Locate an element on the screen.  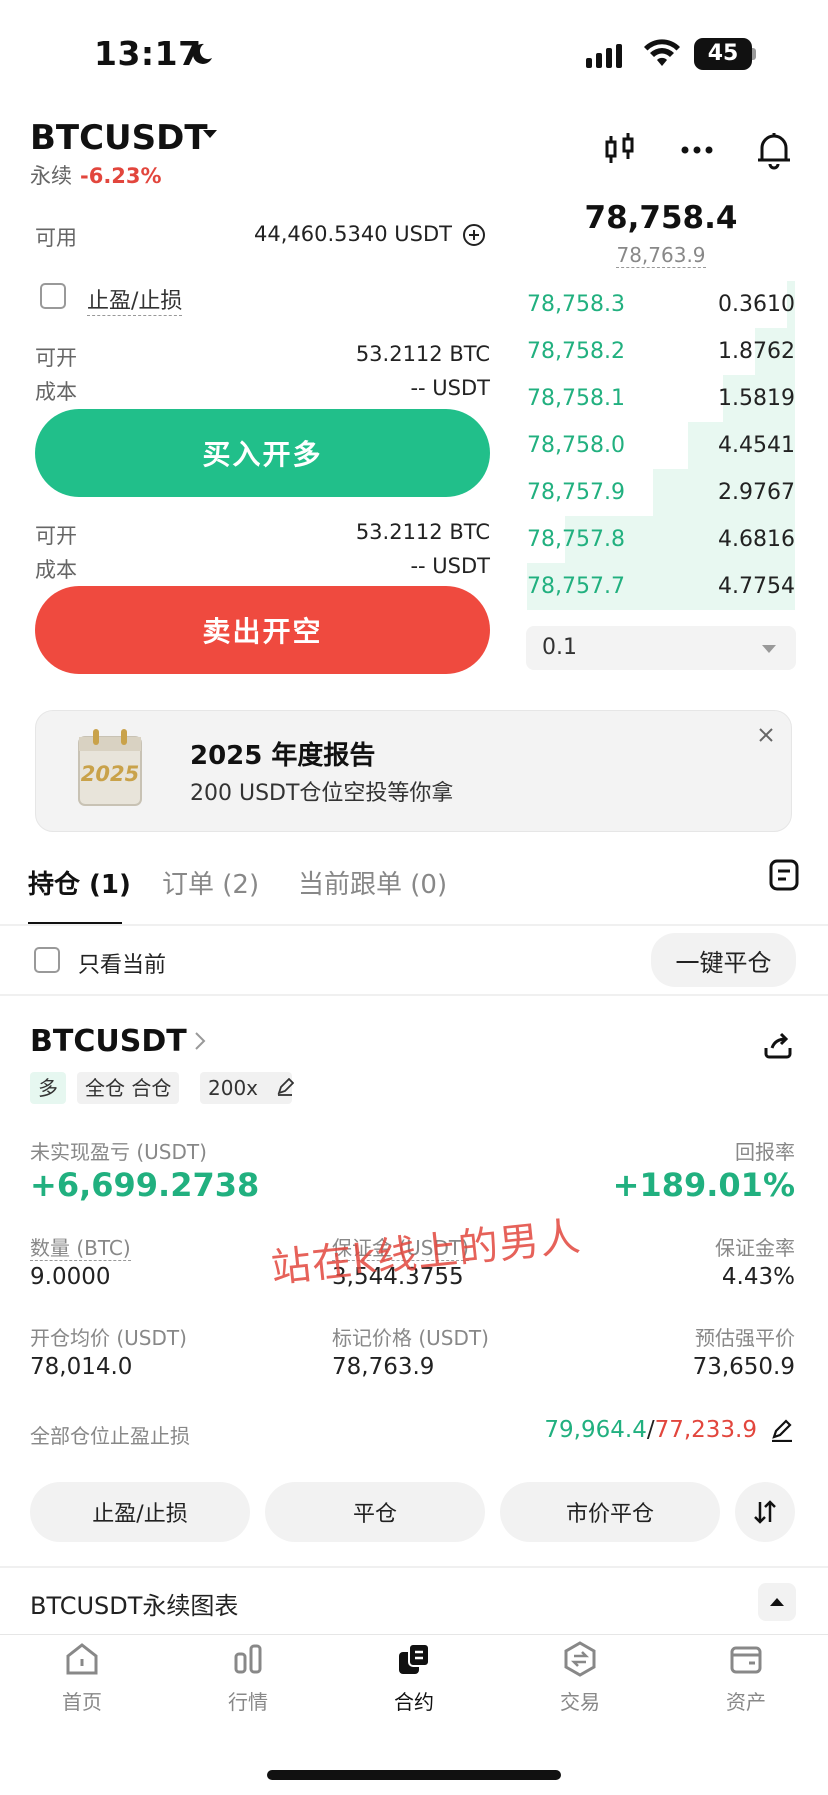
market-icon is located at coordinates (248, 1659).